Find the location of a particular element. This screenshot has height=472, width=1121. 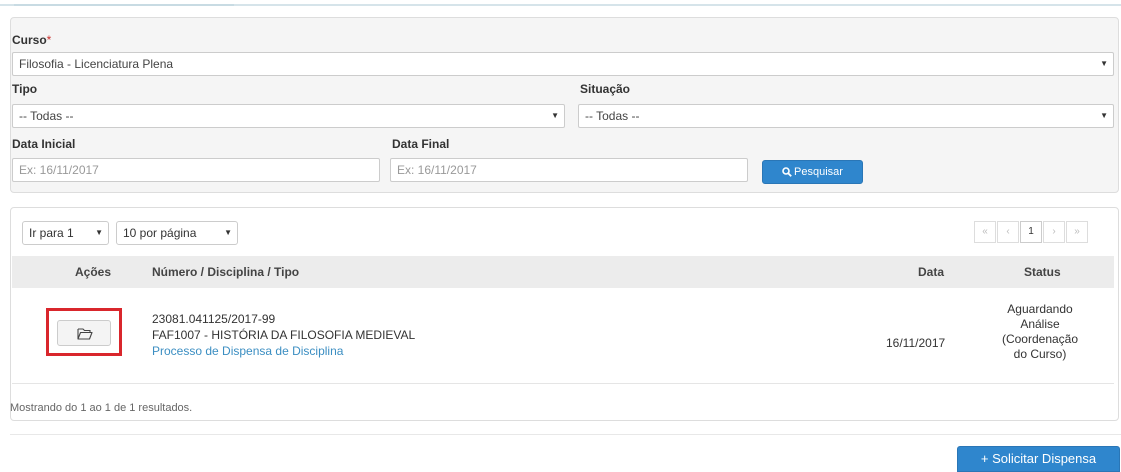

data-inicial-input: Ex: 16/11/2017 is located at coordinates (196, 170).